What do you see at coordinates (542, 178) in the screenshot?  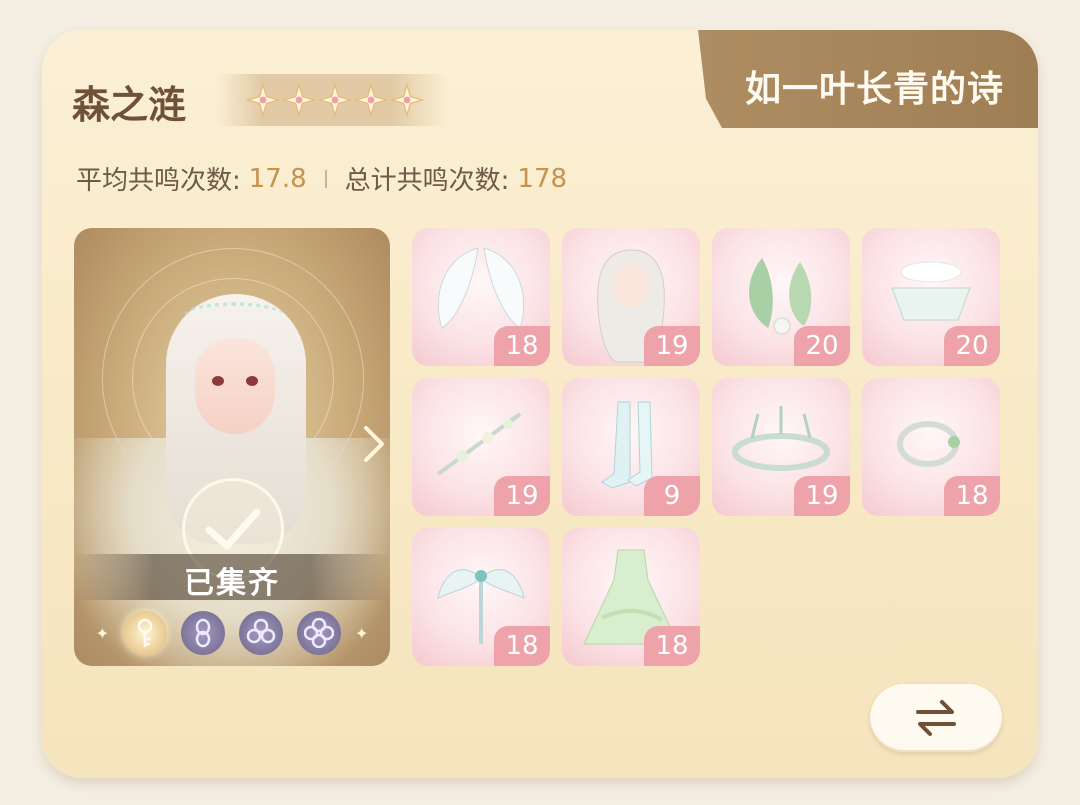 I see `total-resonance-value: 178` at bounding box center [542, 178].